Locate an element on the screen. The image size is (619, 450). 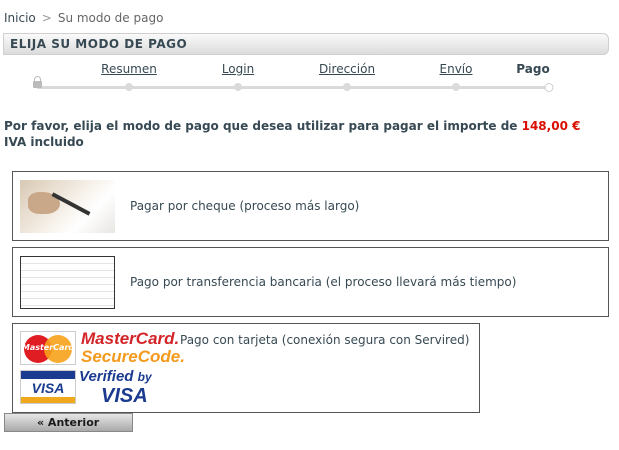
step-resumen-link: Resumen is located at coordinates (129, 69).